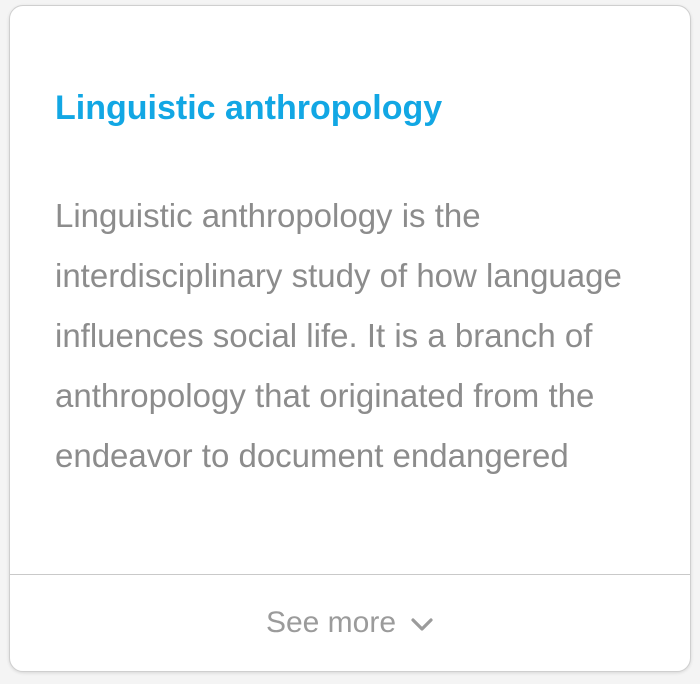 The height and width of the screenshot is (684, 700). What do you see at coordinates (249, 108) in the screenshot?
I see `article-title: Linguistic anthropology` at bounding box center [249, 108].